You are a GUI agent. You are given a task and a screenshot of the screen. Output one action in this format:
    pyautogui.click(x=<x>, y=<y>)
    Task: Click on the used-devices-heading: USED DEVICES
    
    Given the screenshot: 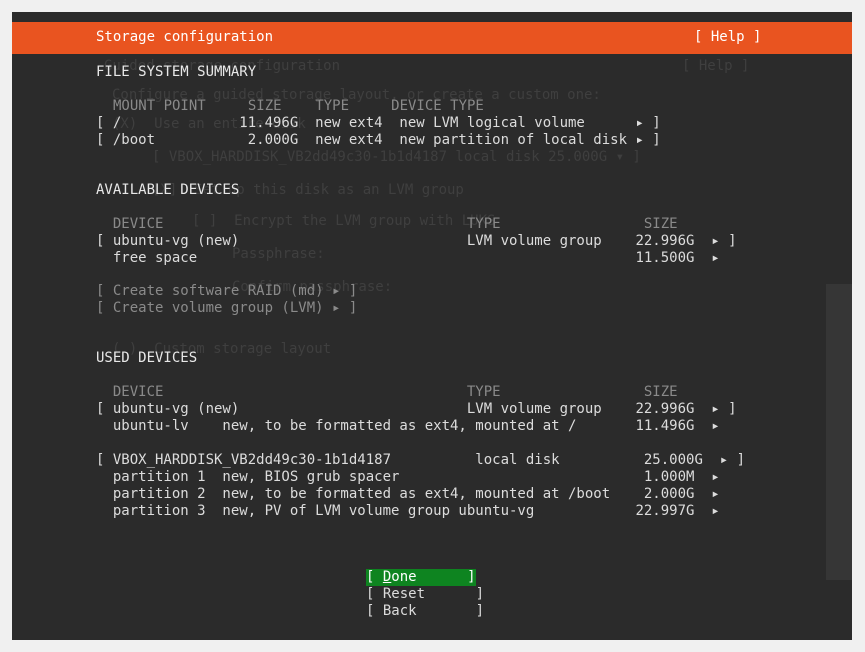 What is the action you would take?
    pyautogui.click(x=147, y=358)
    